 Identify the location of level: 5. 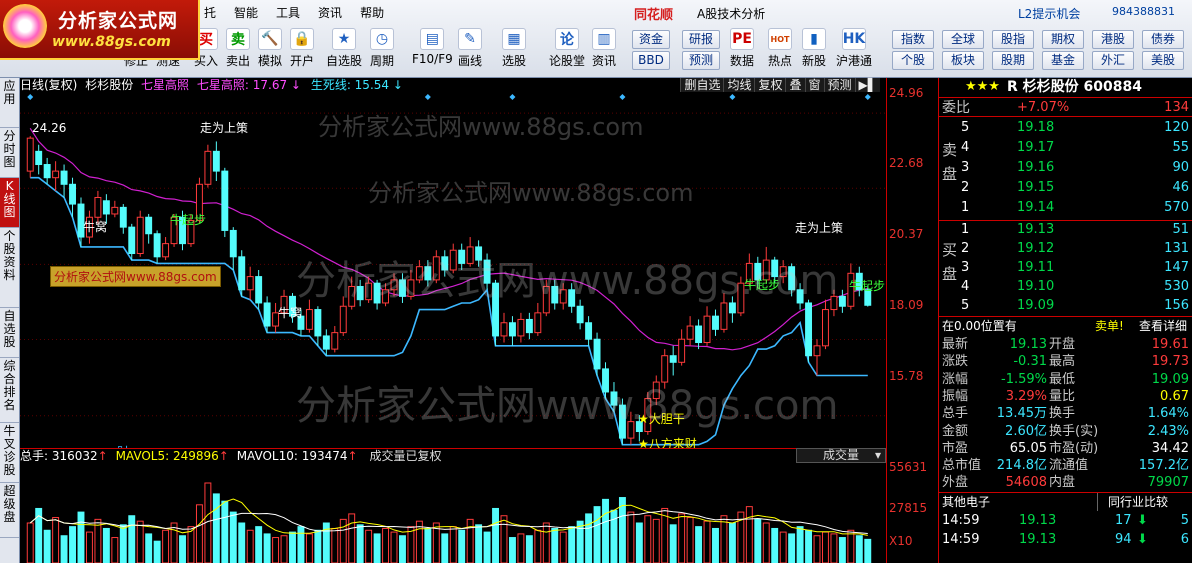
(965, 127).